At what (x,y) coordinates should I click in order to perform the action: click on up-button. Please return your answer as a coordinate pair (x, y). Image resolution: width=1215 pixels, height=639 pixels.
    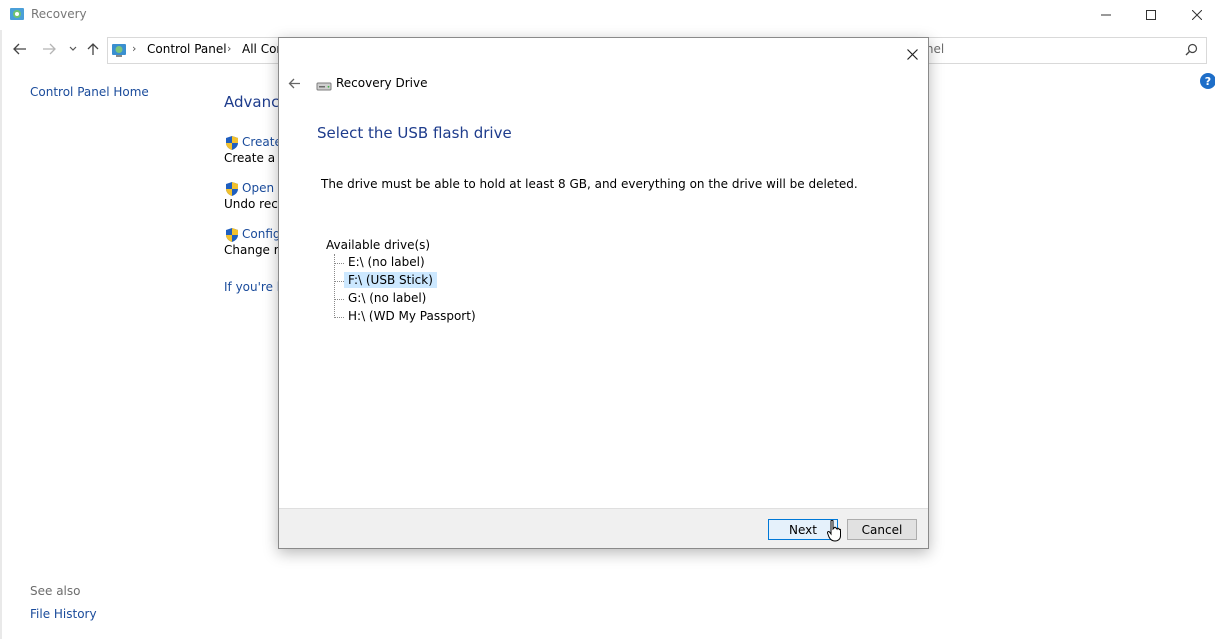
    Looking at the image, I should click on (93, 49).